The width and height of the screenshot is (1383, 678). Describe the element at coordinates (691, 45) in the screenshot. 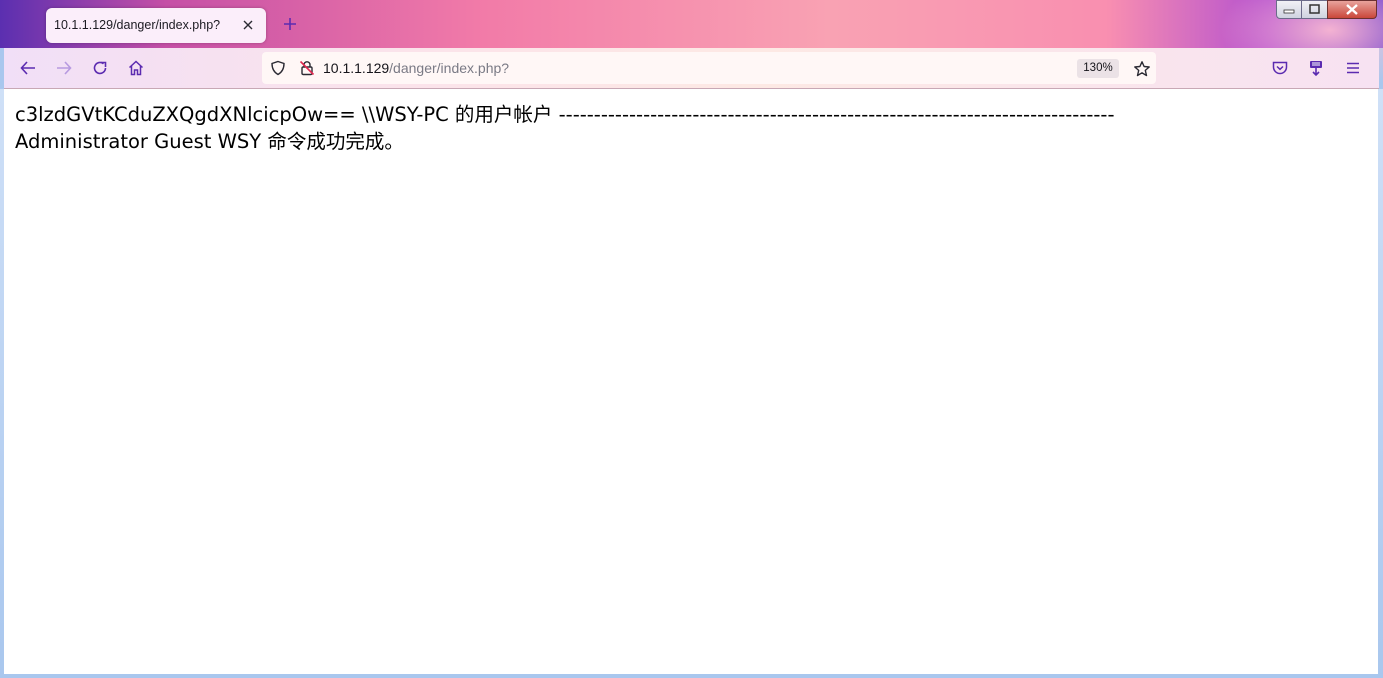

I see `tab-bar: 10.1.1.129/danger/index.php?` at that location.